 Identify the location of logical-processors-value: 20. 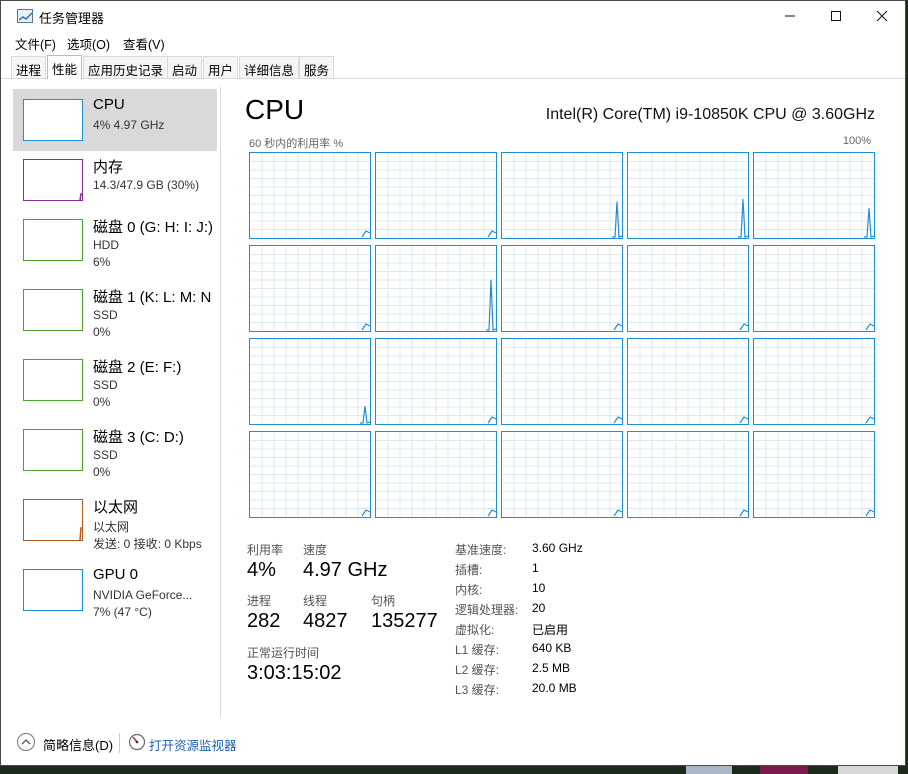
(539, 608).